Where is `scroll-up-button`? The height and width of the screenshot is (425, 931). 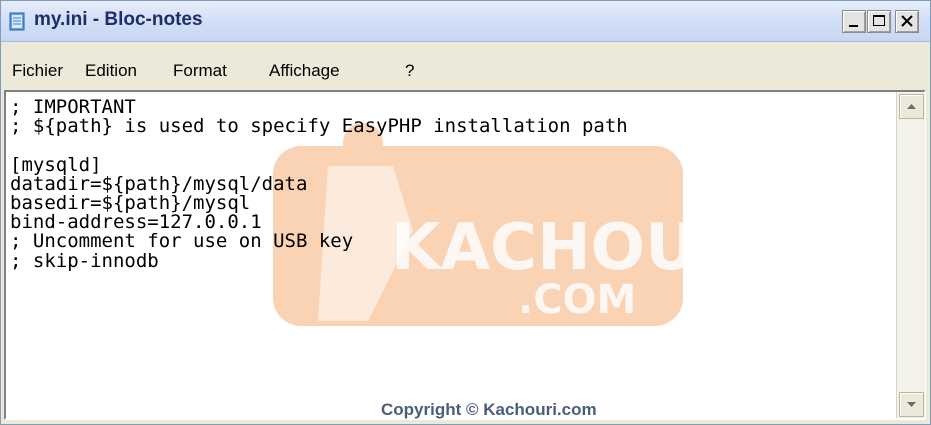
scroll-up-button is located at coordinates (911, 106).